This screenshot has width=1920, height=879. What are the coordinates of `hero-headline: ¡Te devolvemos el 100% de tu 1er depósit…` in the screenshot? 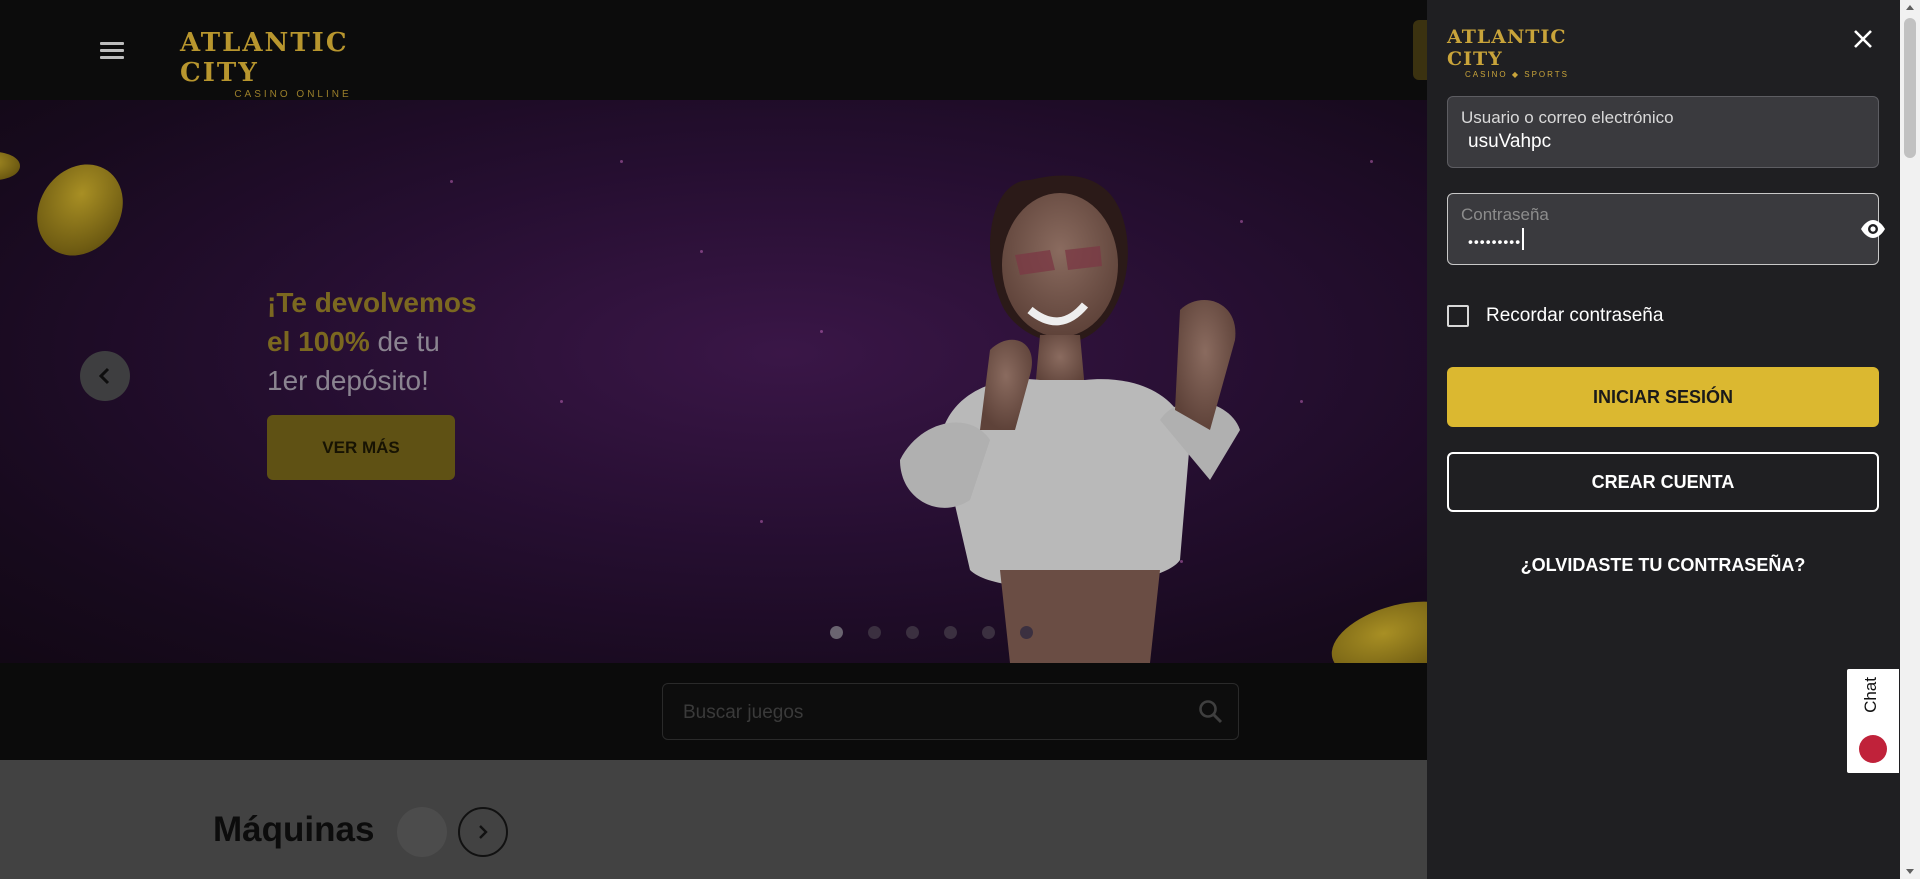 It's located at (397, 341).